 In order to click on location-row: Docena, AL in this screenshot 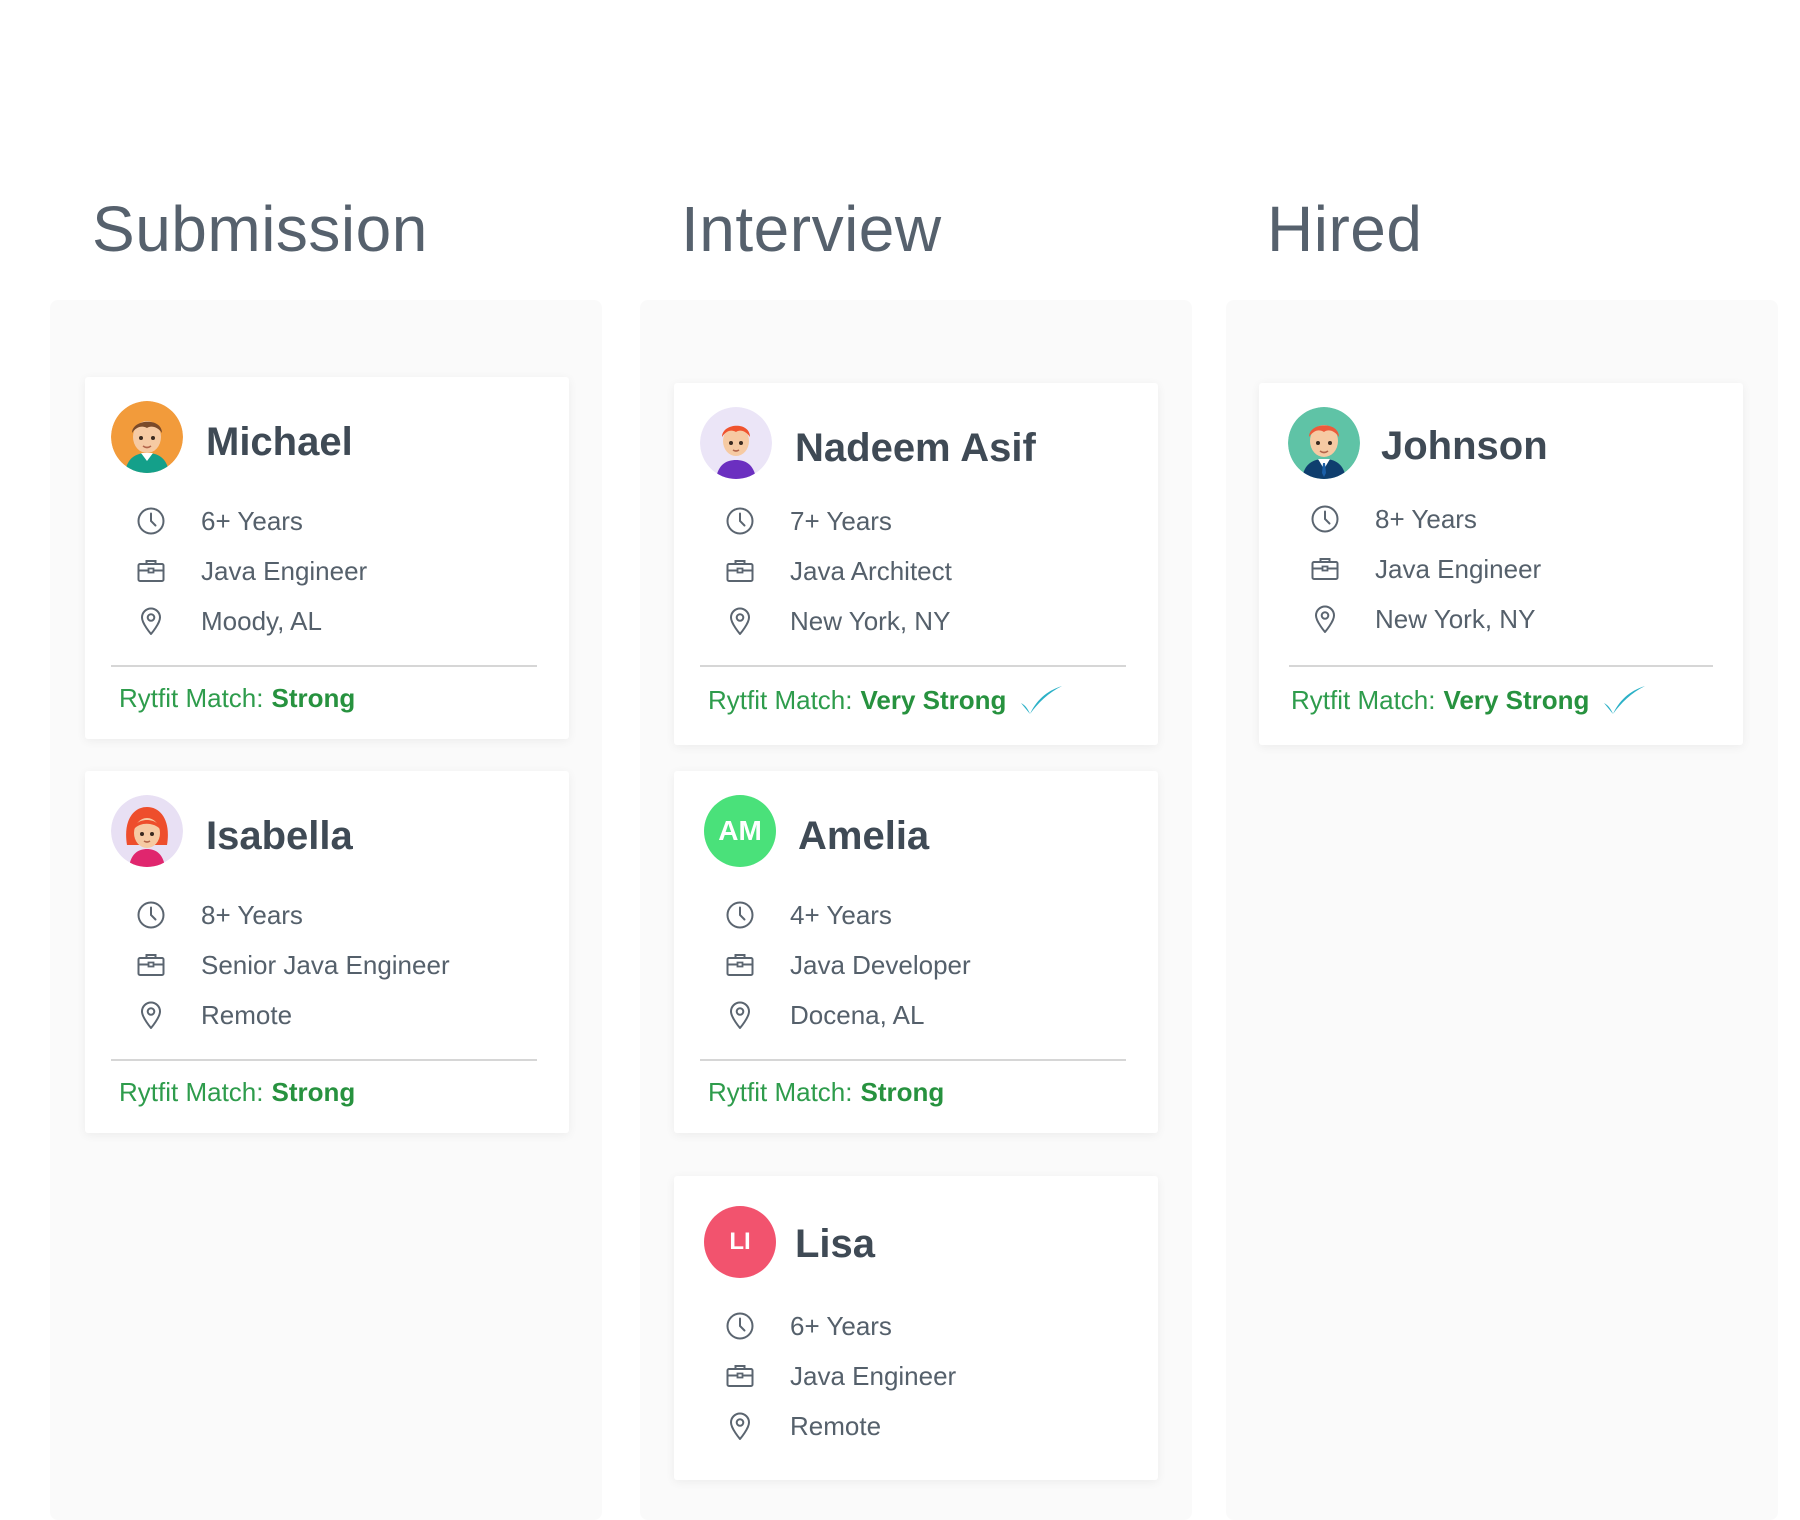, I will do `click(824, 1015)`.